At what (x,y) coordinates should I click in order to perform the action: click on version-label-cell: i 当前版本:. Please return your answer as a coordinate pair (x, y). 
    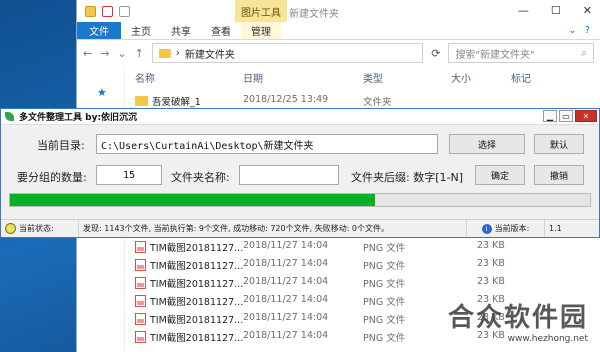
    Looking at the image, I should click on (506, 228).